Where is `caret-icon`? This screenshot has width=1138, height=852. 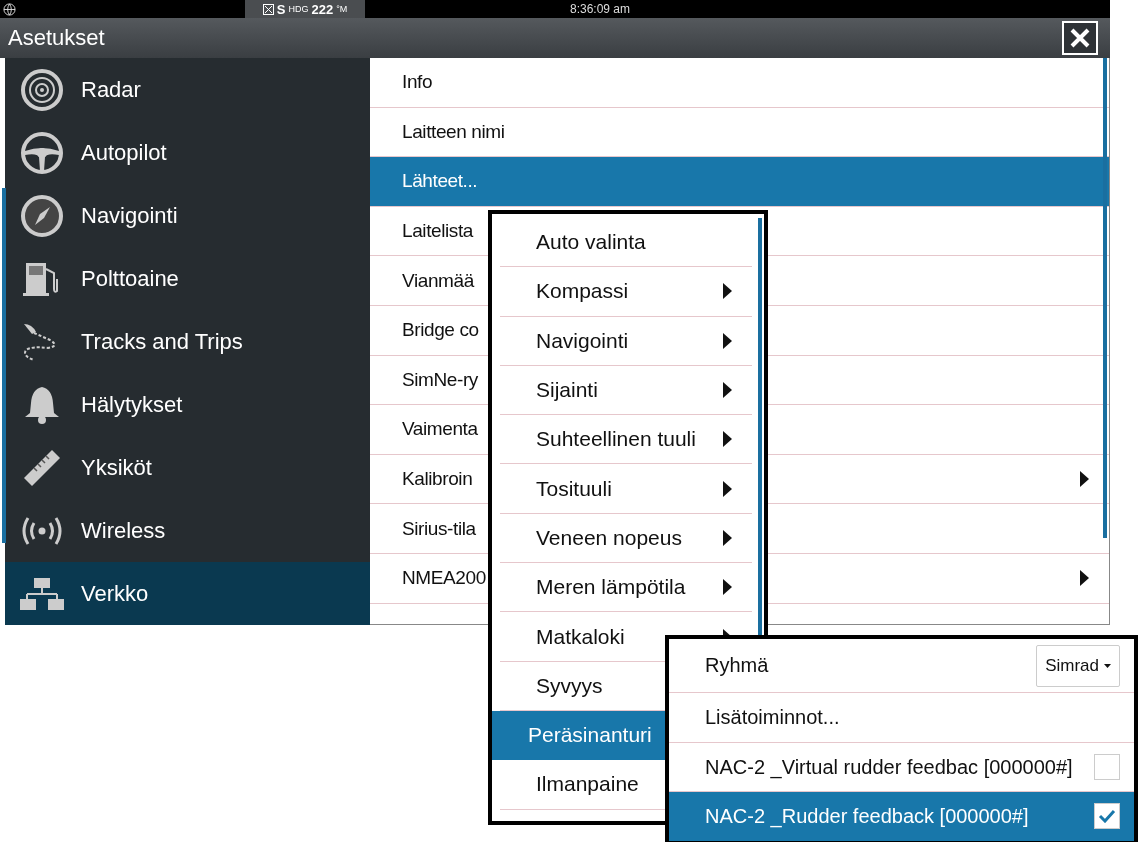
caret-icon is located at coordinates (1107, 665).